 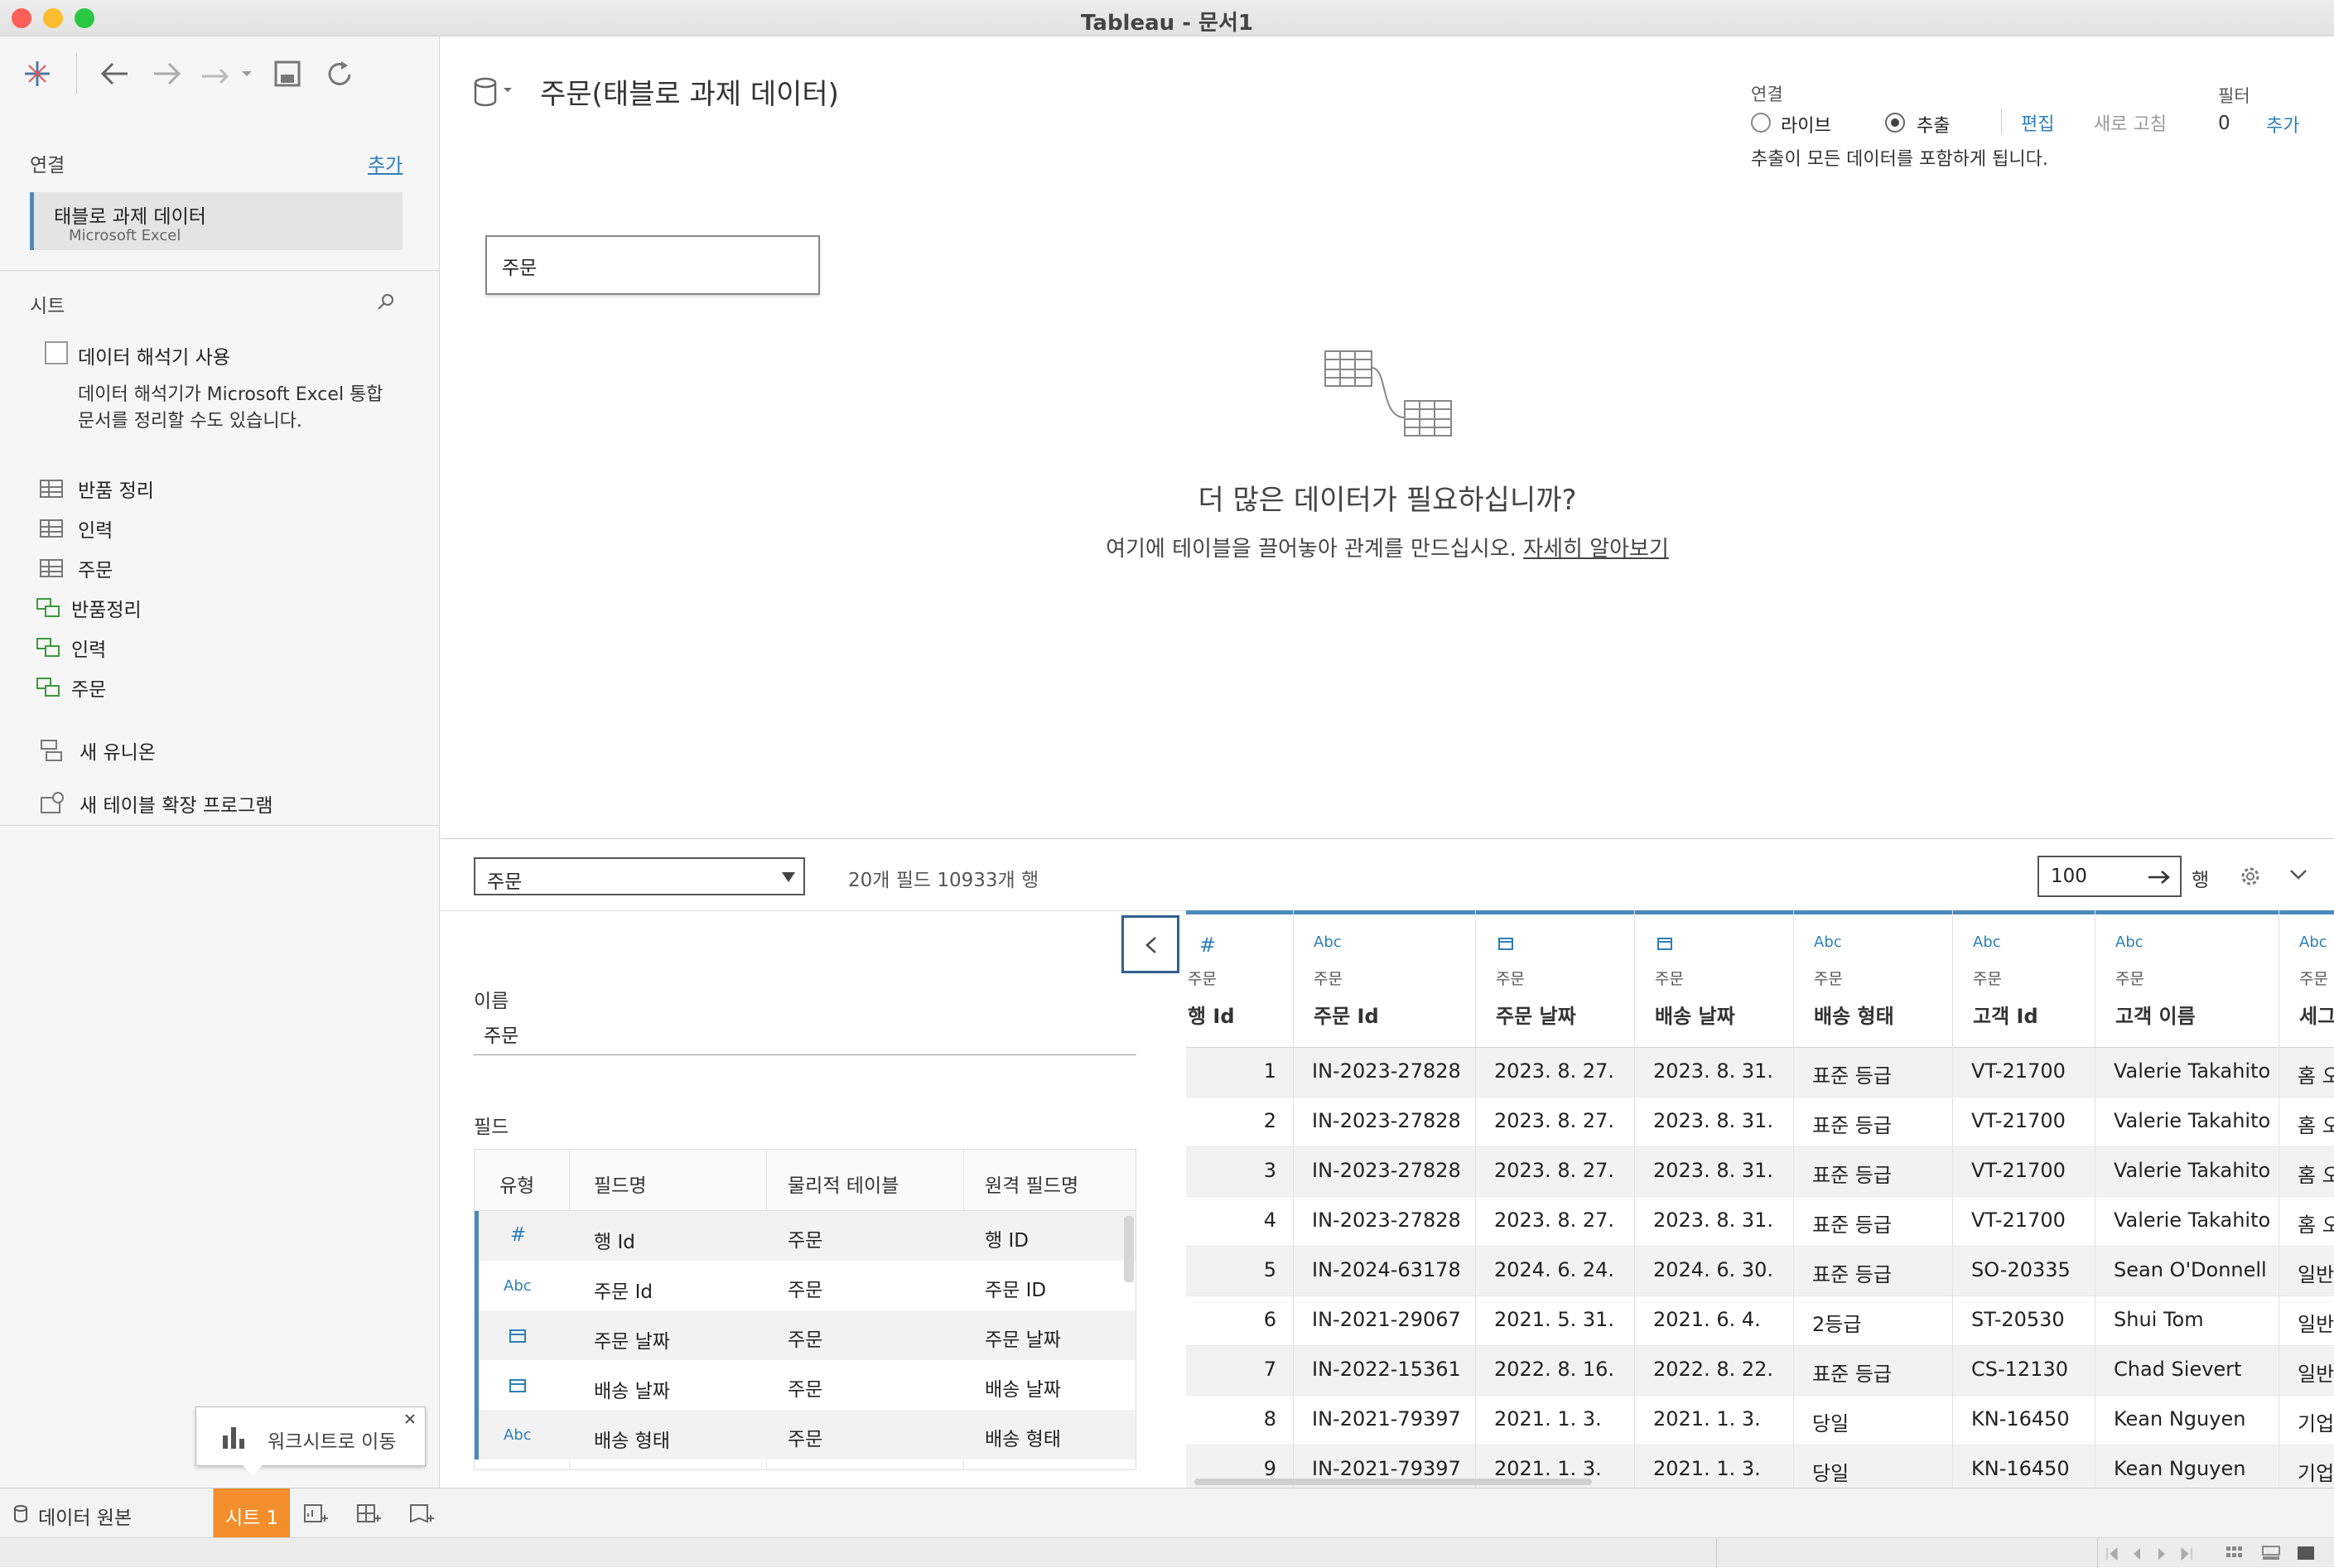 I want to click on grid-cell: ST-20530, so click(x=2018, y=1319).